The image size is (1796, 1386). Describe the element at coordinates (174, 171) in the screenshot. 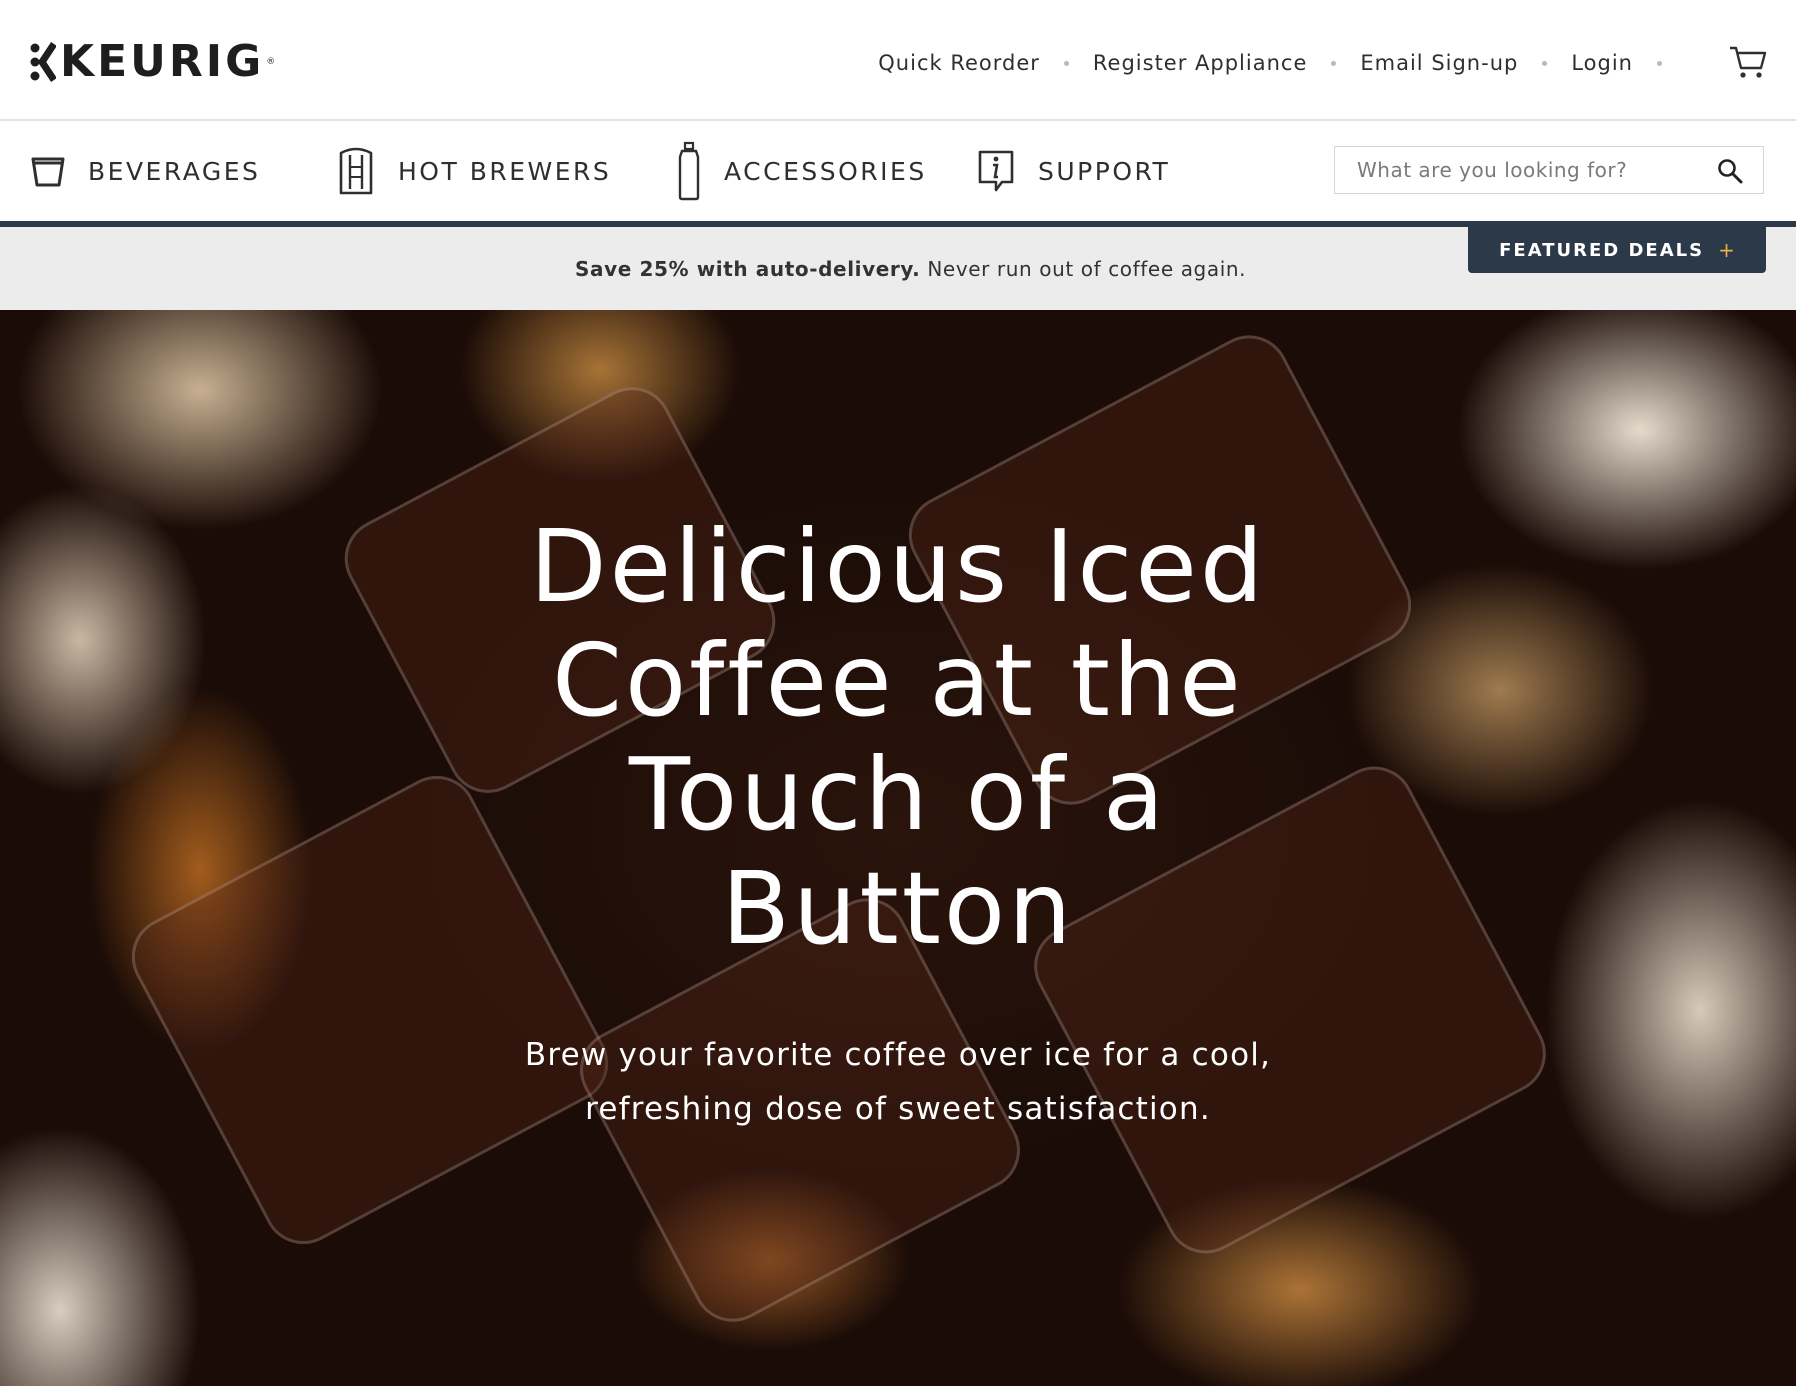

I see `nav-label-beverages: BEVERAGES` at that location.